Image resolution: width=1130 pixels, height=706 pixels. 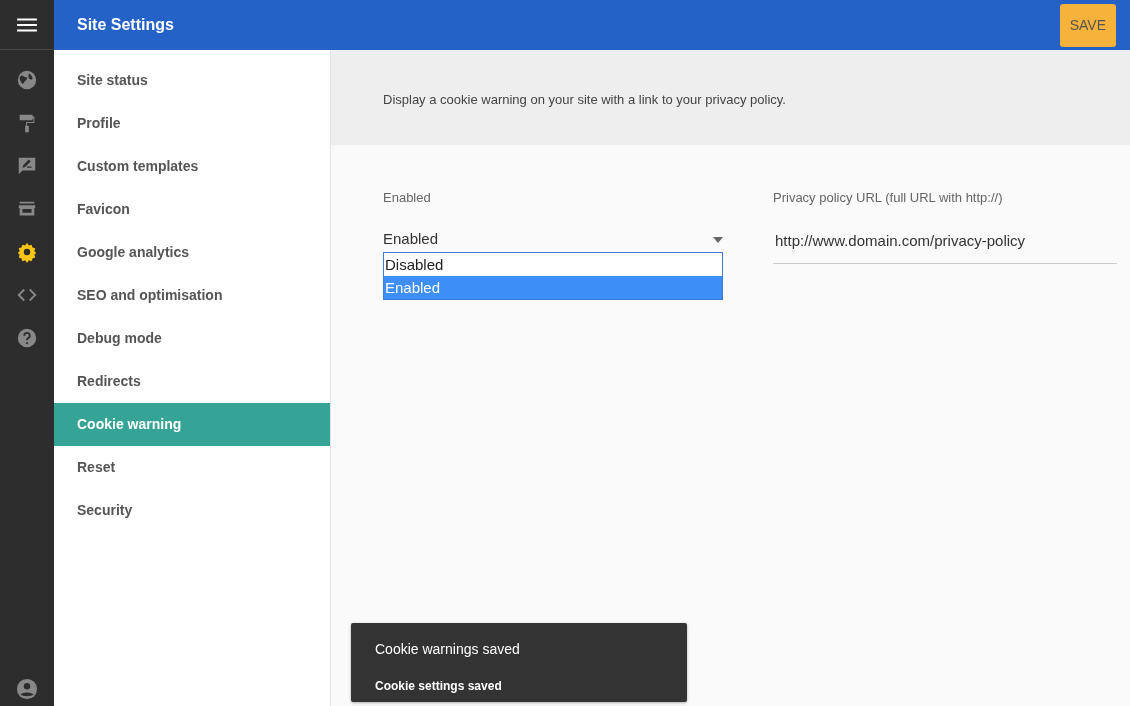 What do you see at coordinates (945, 245) in the screenshot?
I see `url-input-field: http://www.domain.com/privacy-policy` at bounding box center [945, 245].